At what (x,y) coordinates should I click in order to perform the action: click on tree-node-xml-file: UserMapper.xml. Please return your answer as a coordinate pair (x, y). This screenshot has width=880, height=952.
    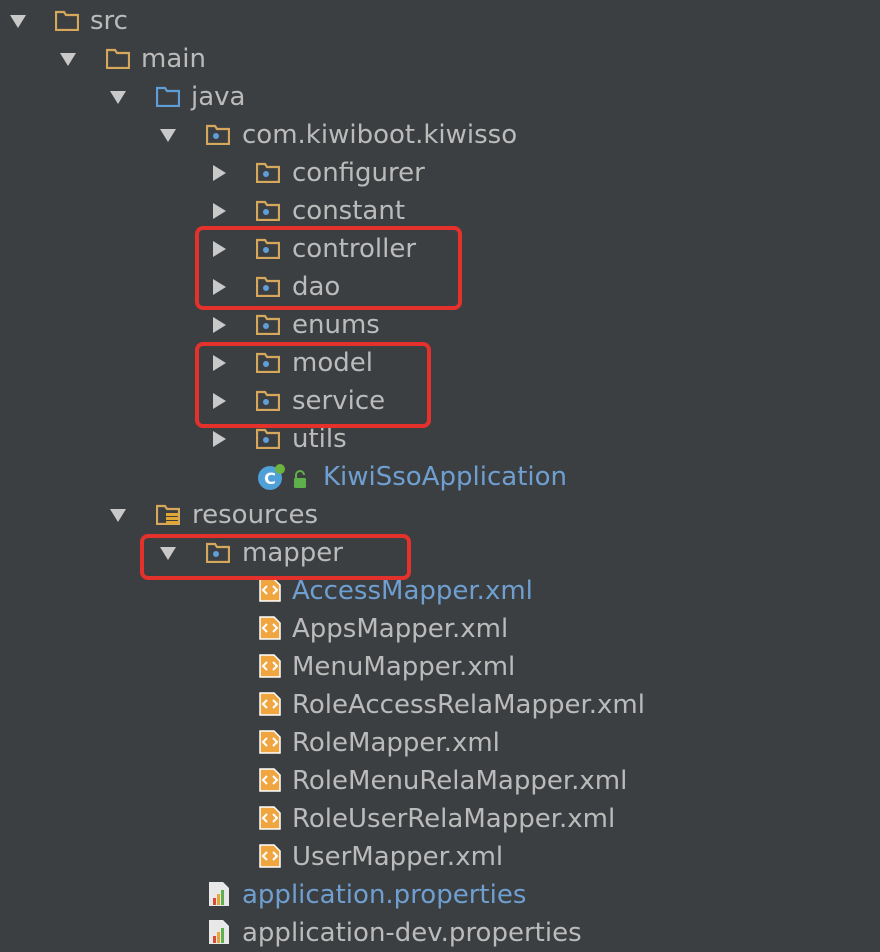
    Looking at the image, I should click on (440, 857).